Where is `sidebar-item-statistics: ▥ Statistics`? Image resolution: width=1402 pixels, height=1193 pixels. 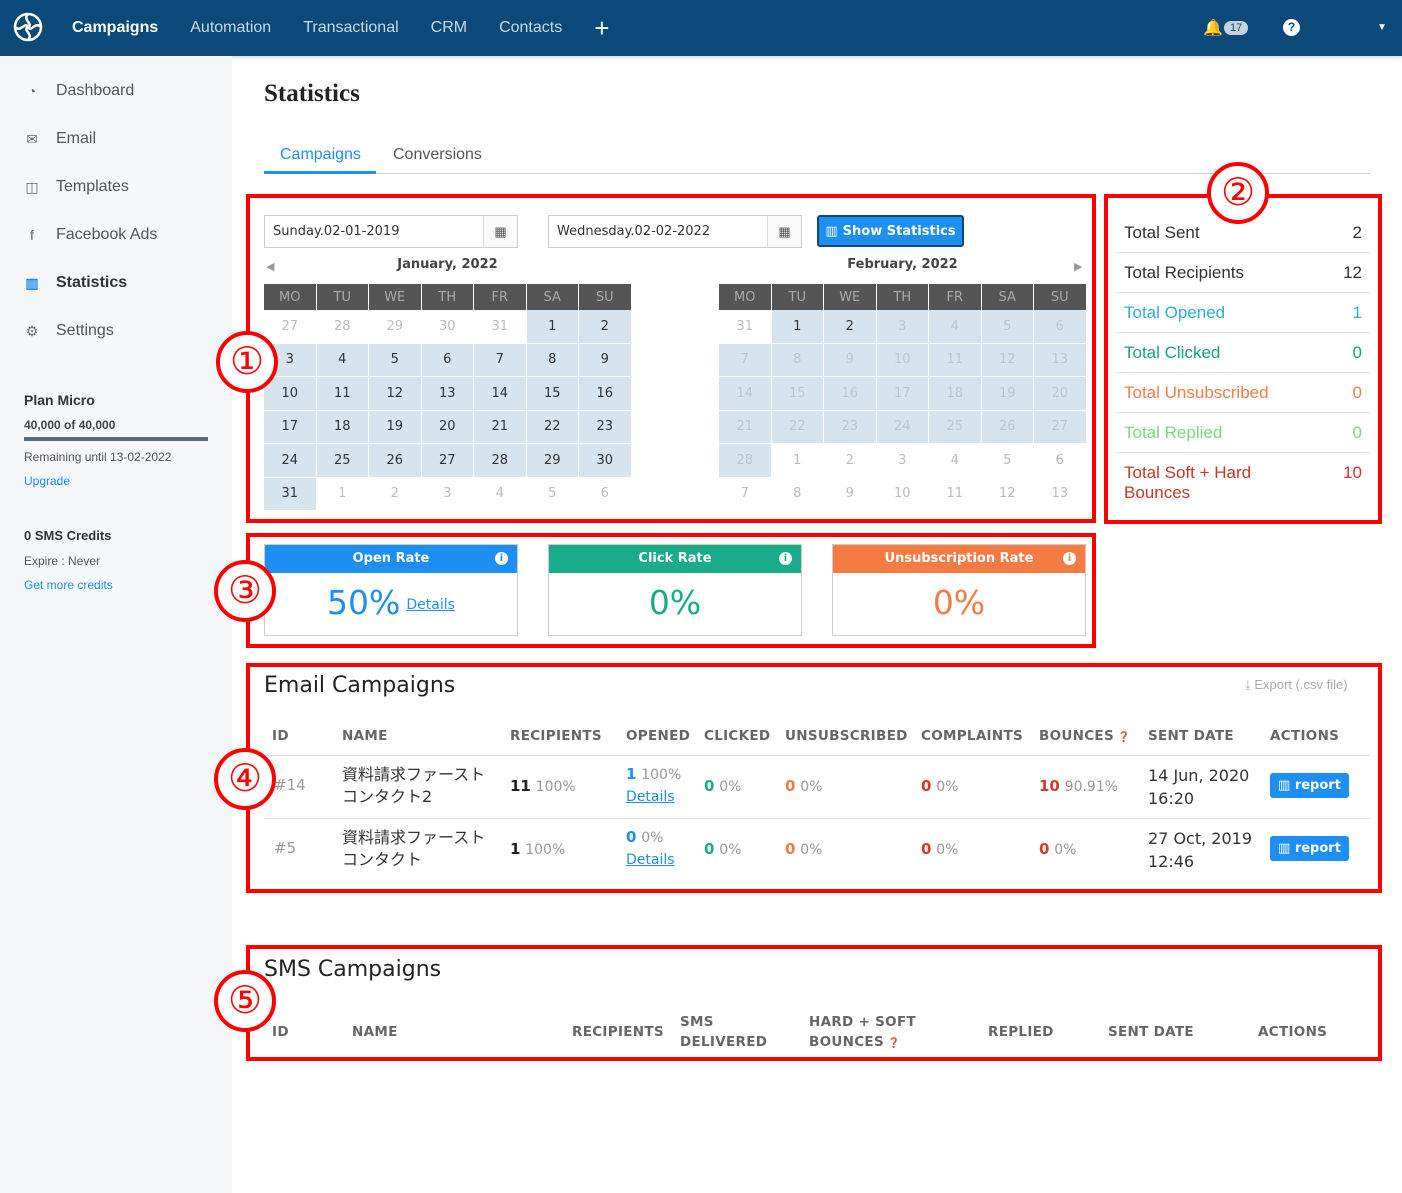 sidebar-item-statistics: ▥ Statistics is located at coordinates (75, 283).